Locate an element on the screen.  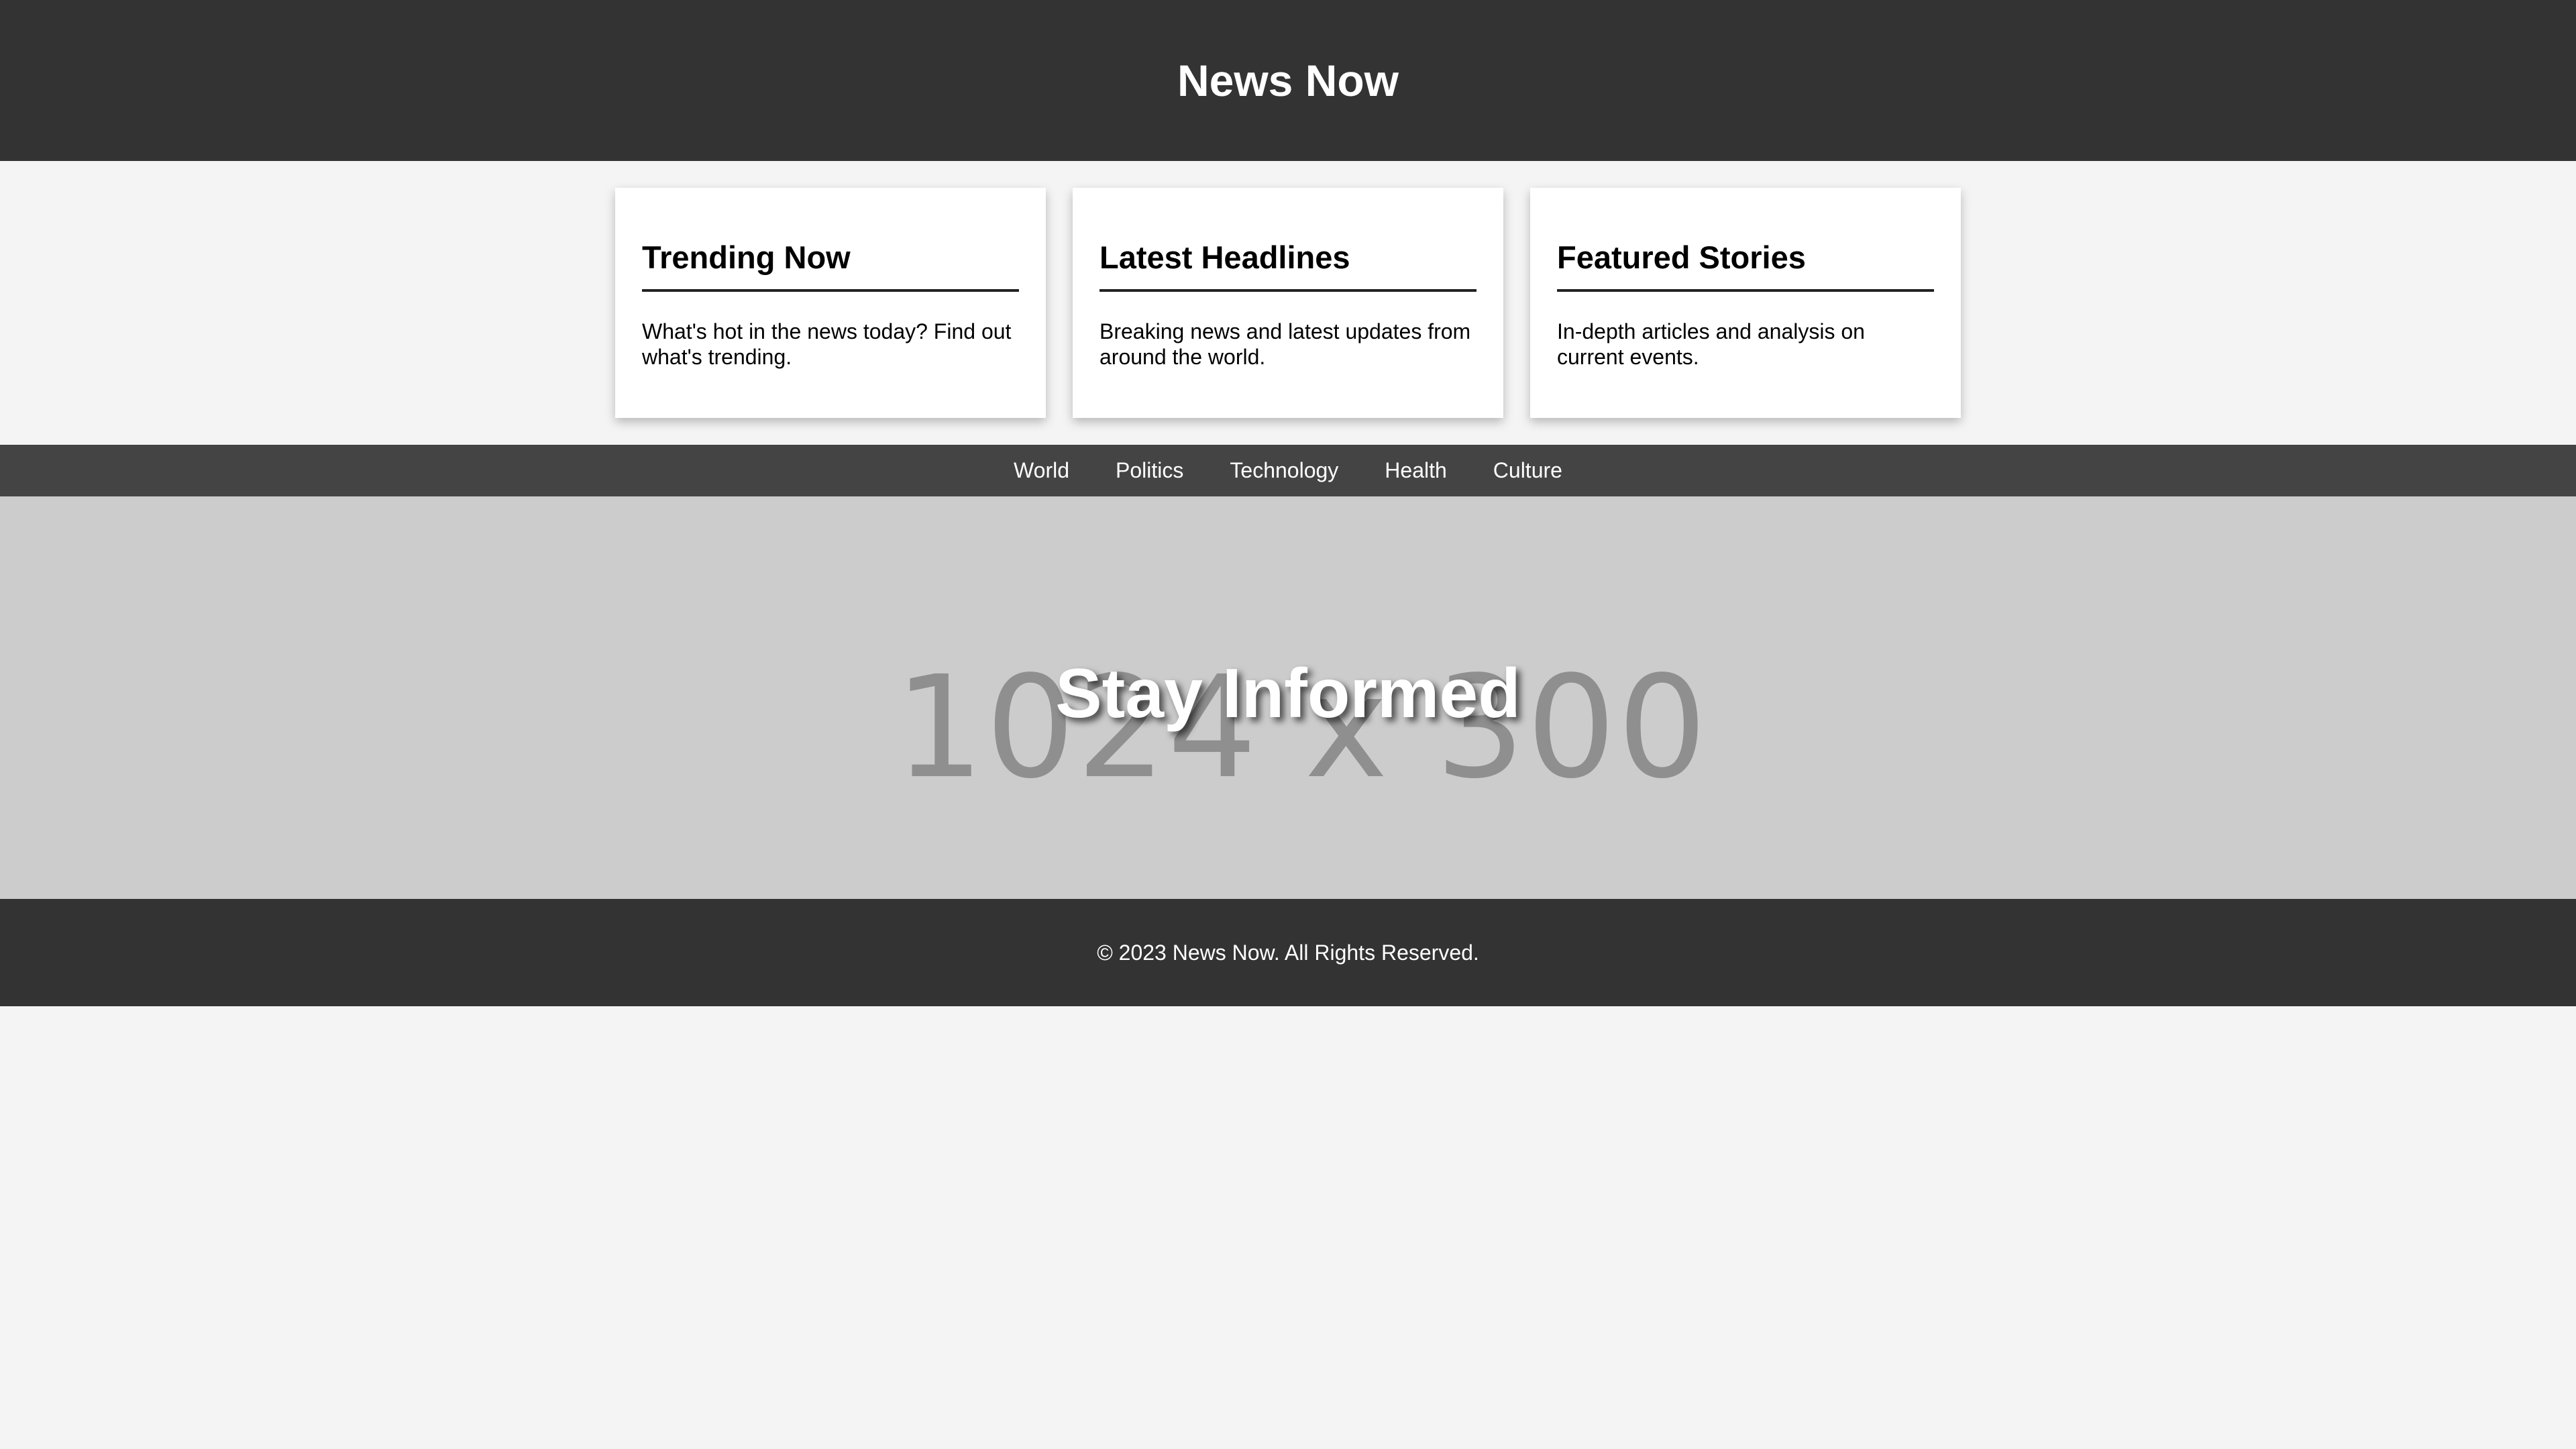
main-nav: World Politics Technology Health Culture is located at coordinates (1288, 470).